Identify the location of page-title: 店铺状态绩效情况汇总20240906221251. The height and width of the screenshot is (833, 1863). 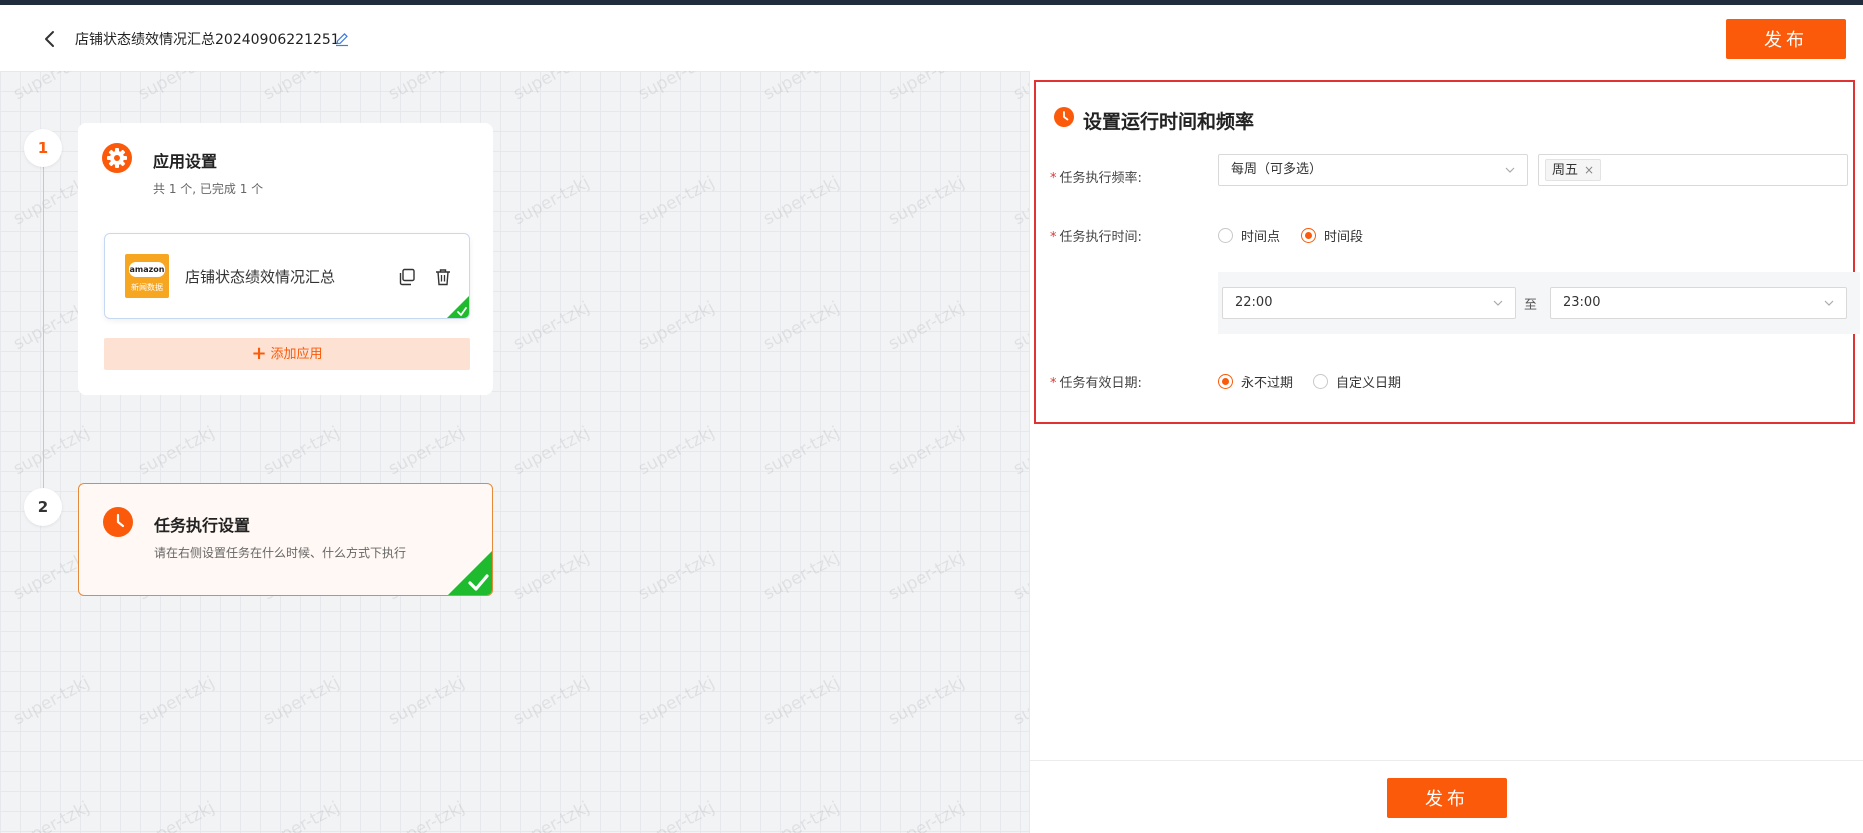
(207, 40).